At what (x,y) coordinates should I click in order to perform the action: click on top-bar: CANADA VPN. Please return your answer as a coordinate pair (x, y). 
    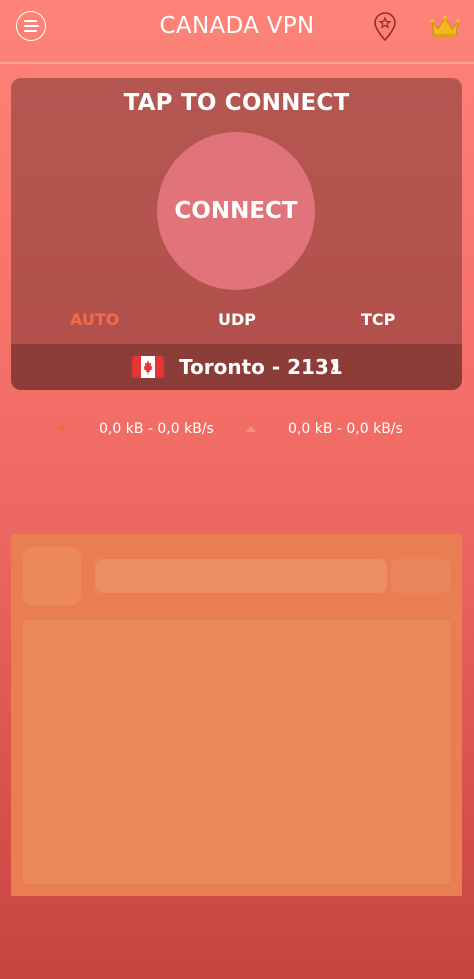
    Looking at the image, I should click on (237, 31).